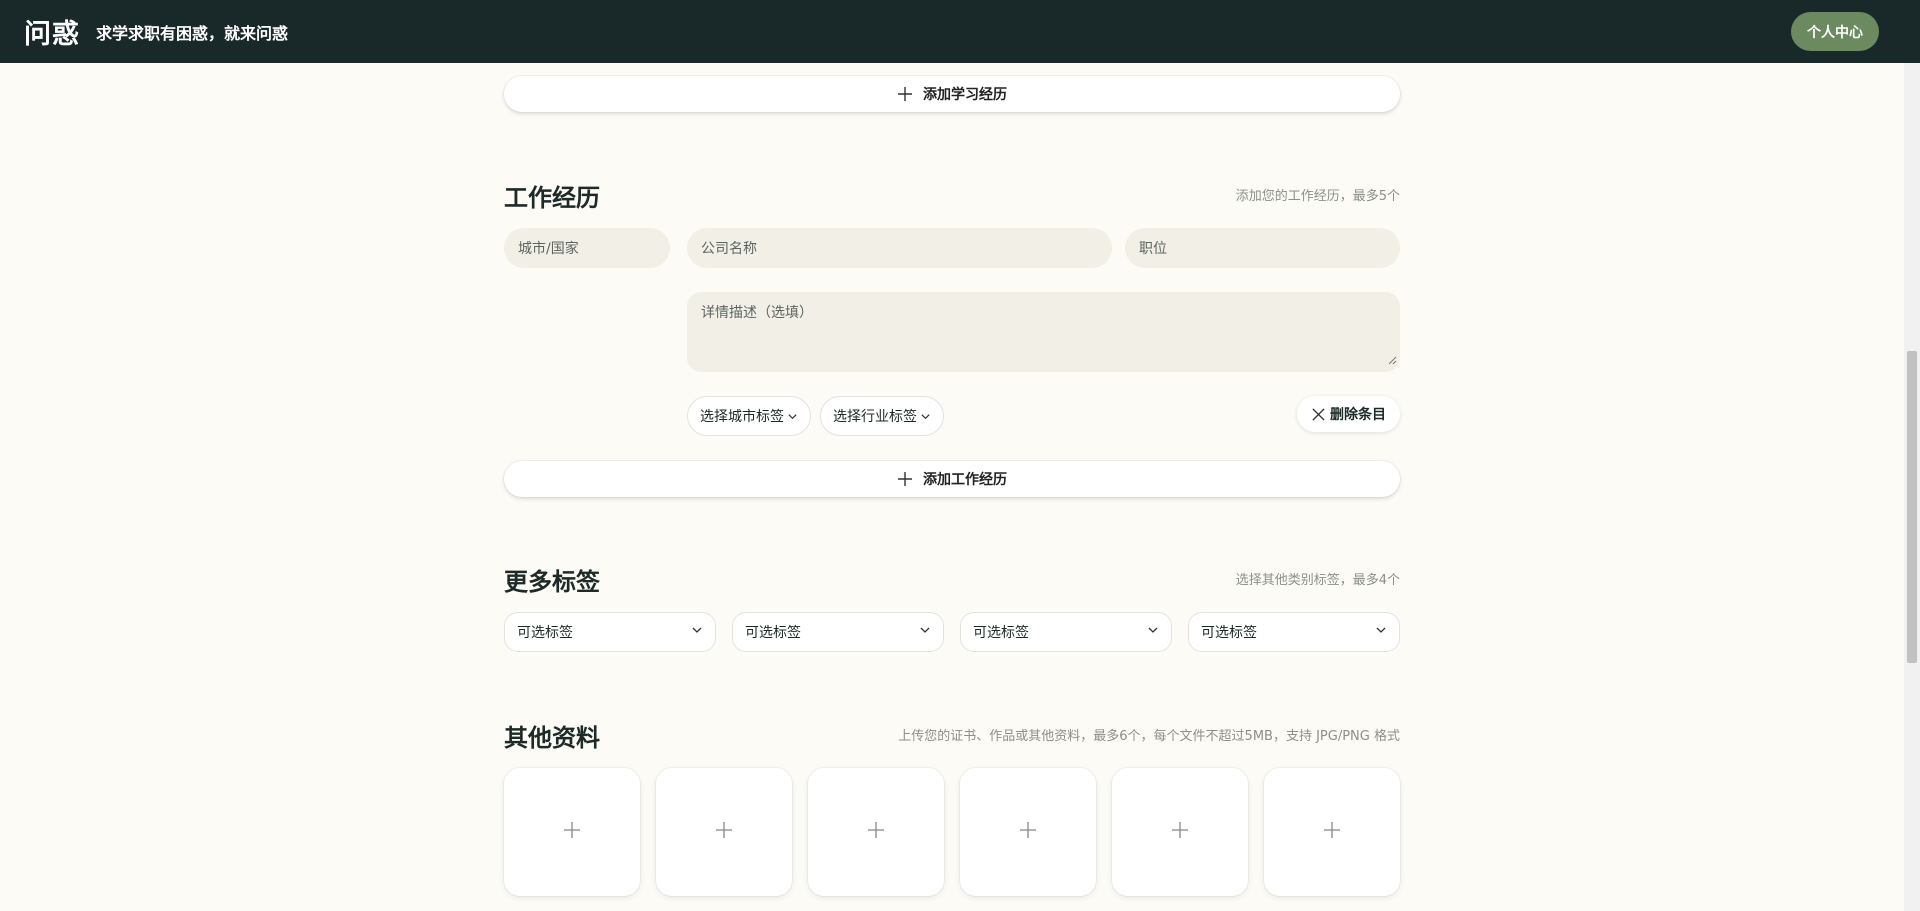 This screenshot has width=1920, height=911. Describe the element at coordinates (548, 249) in the screenshot. I see `city-country-placeholder: 城市/国家` at that location.